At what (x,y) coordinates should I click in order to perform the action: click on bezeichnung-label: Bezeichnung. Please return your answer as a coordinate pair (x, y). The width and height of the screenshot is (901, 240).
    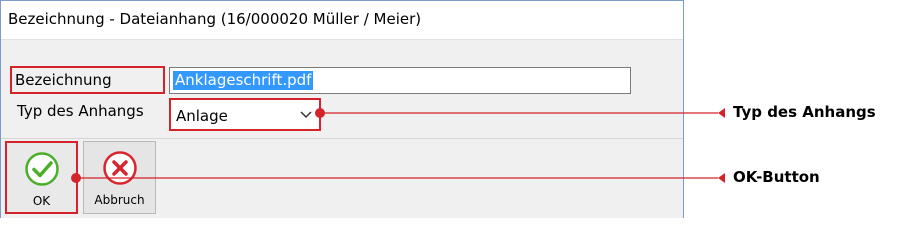
    Looking at the image, I should click on (63, 80).